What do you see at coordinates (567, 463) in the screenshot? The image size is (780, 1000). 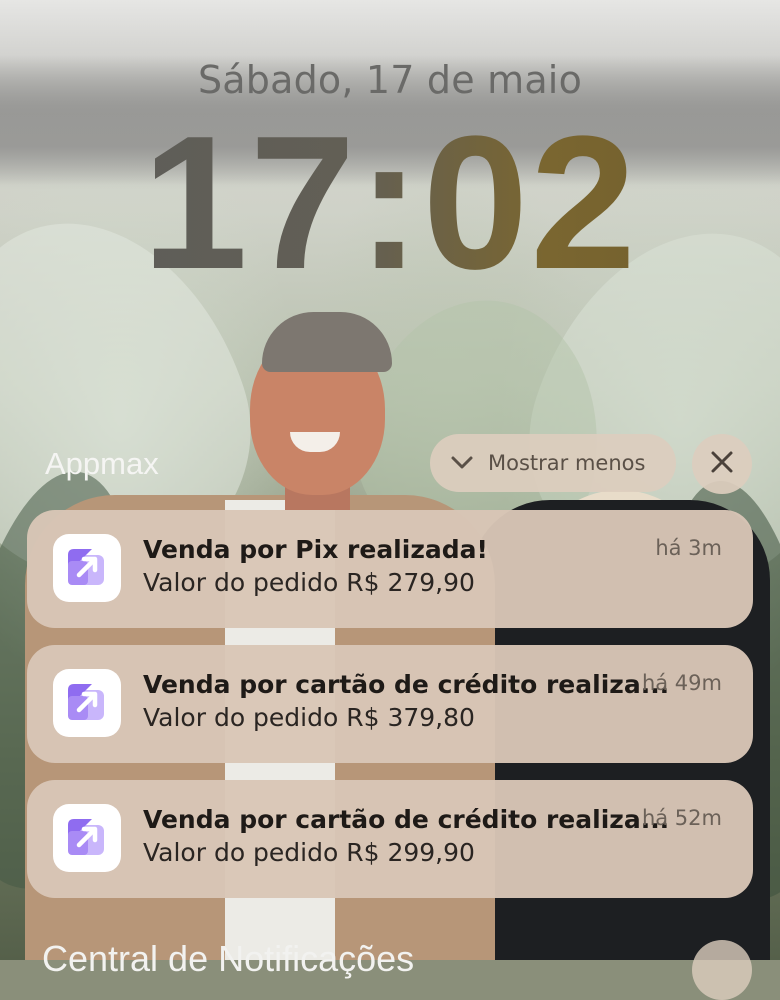 I see `show-less-label: Mostrar menos` at bounding box center [567, 463].